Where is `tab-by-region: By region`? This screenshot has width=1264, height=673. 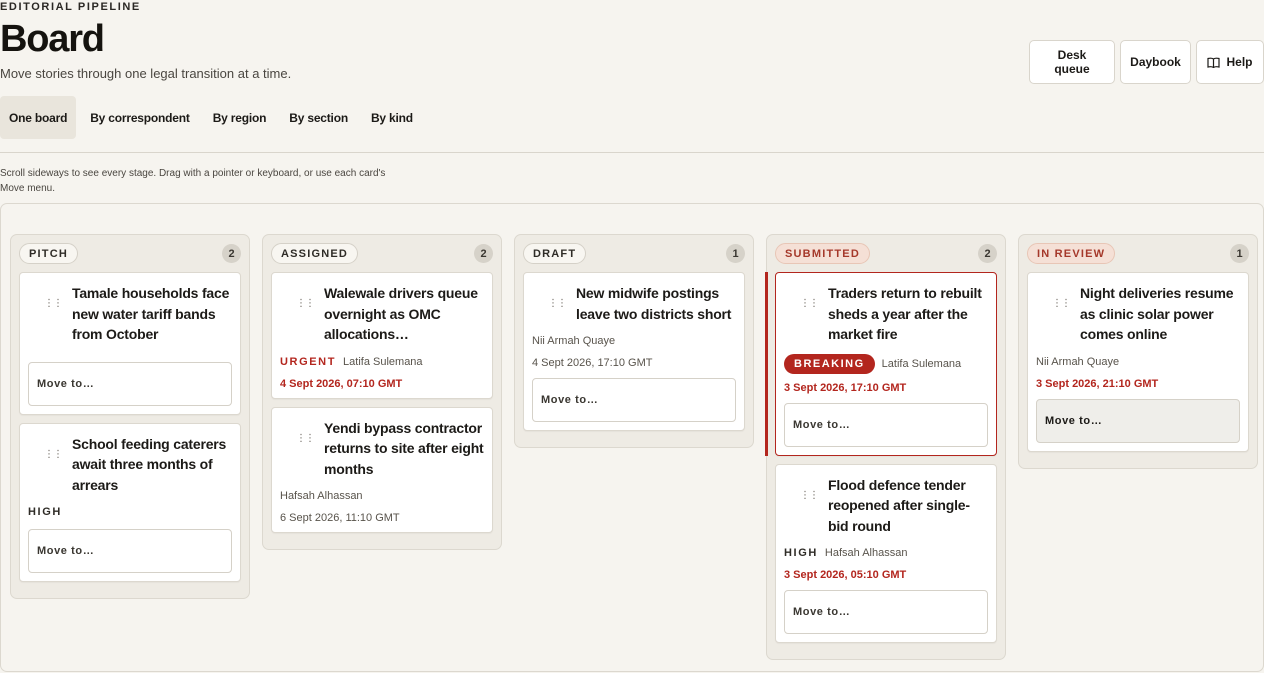 tab-by-region: By region is located at coordinates (240, 117).